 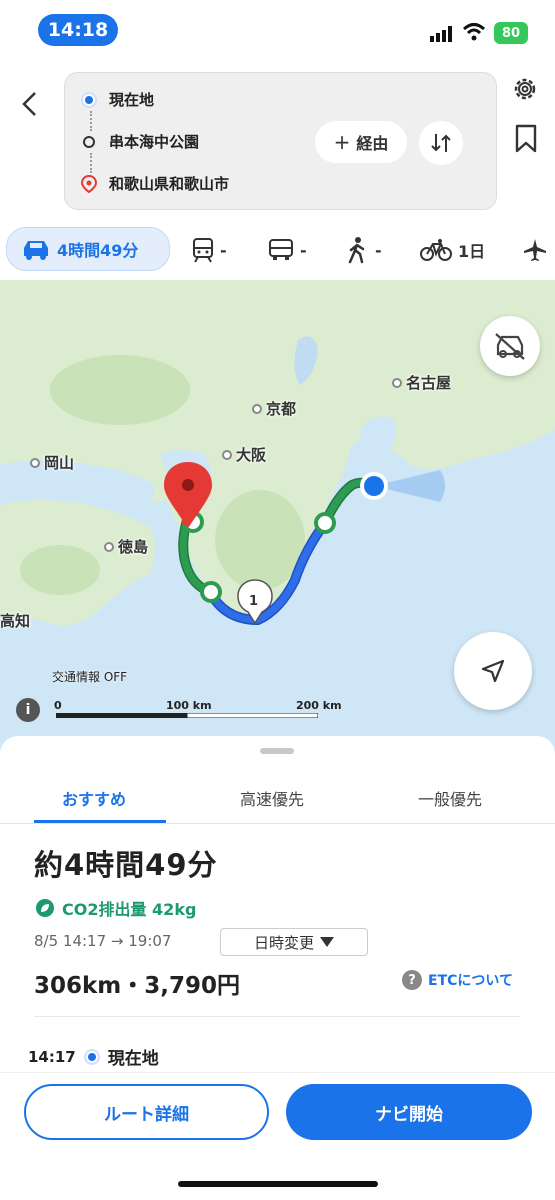 I want to click on route-detail-button: ルート詳細, so click(x=146, y=1112).